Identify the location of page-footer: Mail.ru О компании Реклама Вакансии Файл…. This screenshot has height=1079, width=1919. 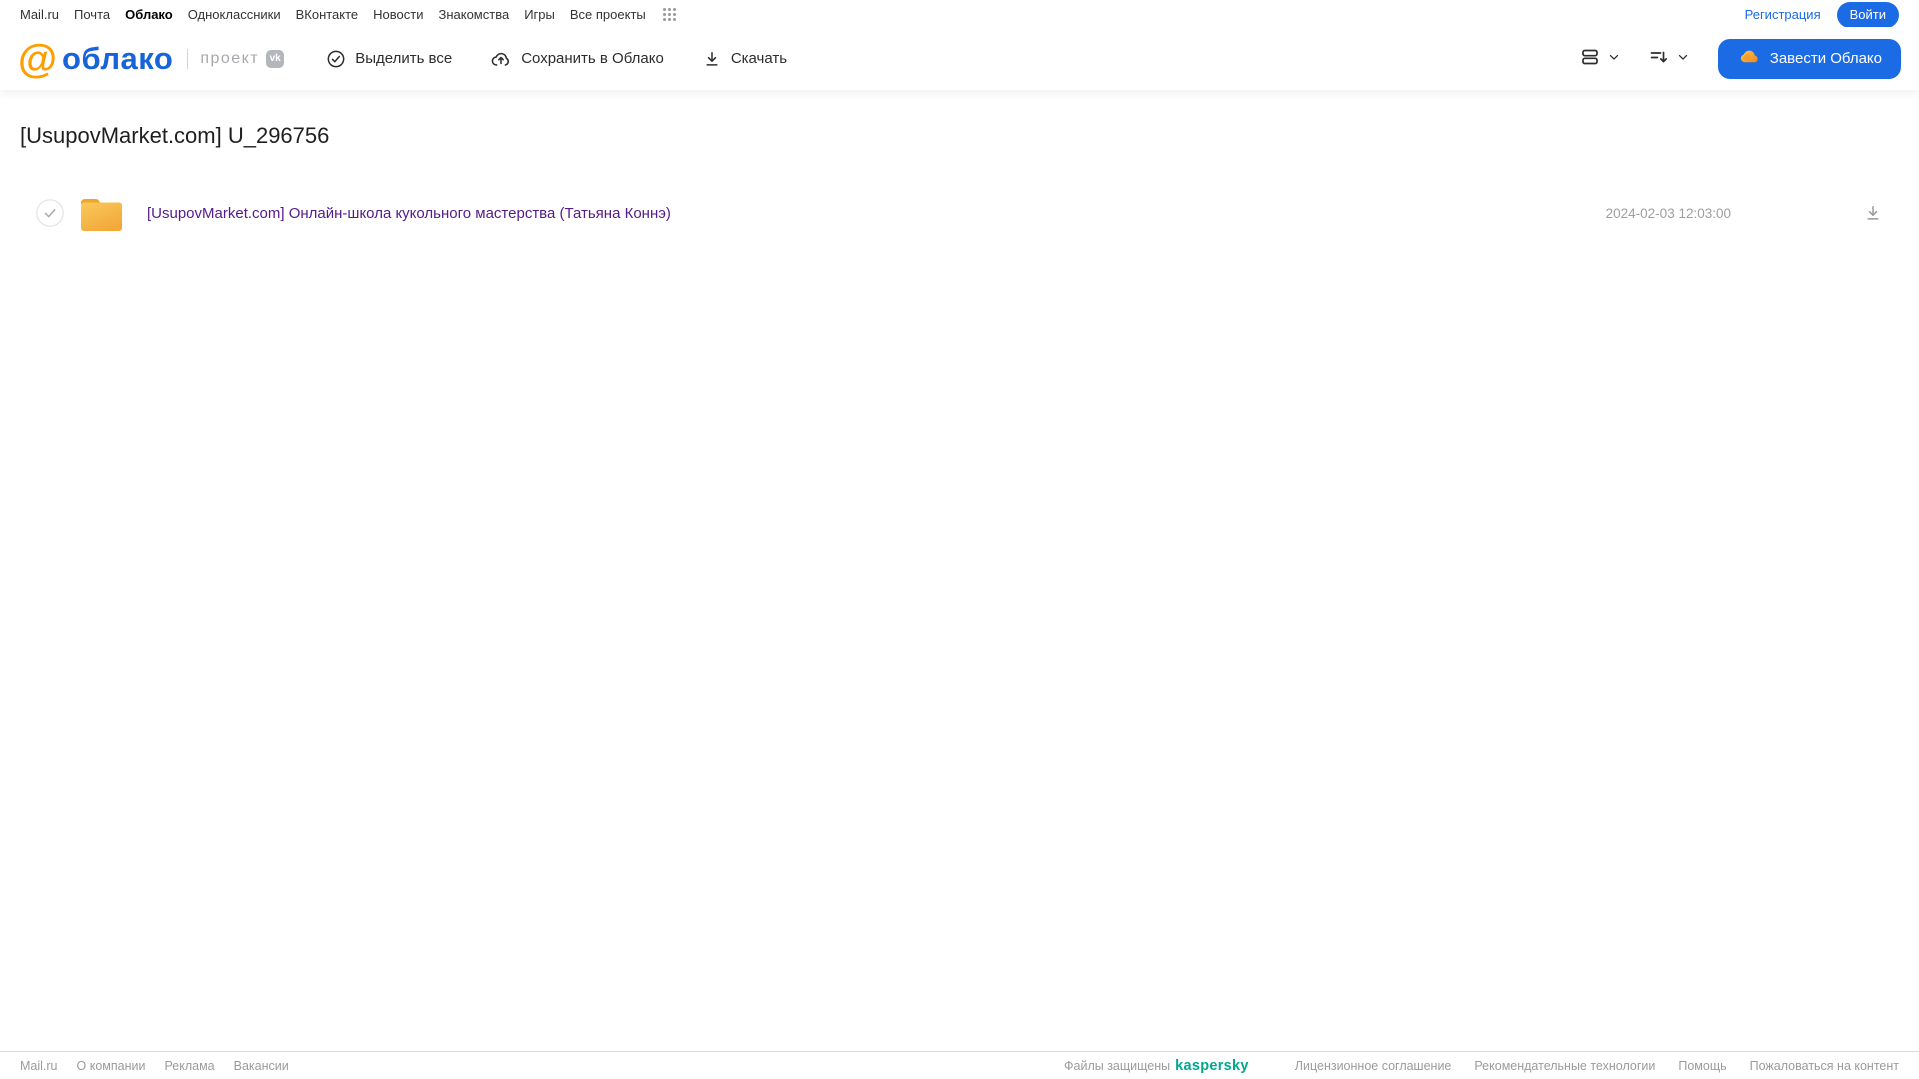
(959, 1065).